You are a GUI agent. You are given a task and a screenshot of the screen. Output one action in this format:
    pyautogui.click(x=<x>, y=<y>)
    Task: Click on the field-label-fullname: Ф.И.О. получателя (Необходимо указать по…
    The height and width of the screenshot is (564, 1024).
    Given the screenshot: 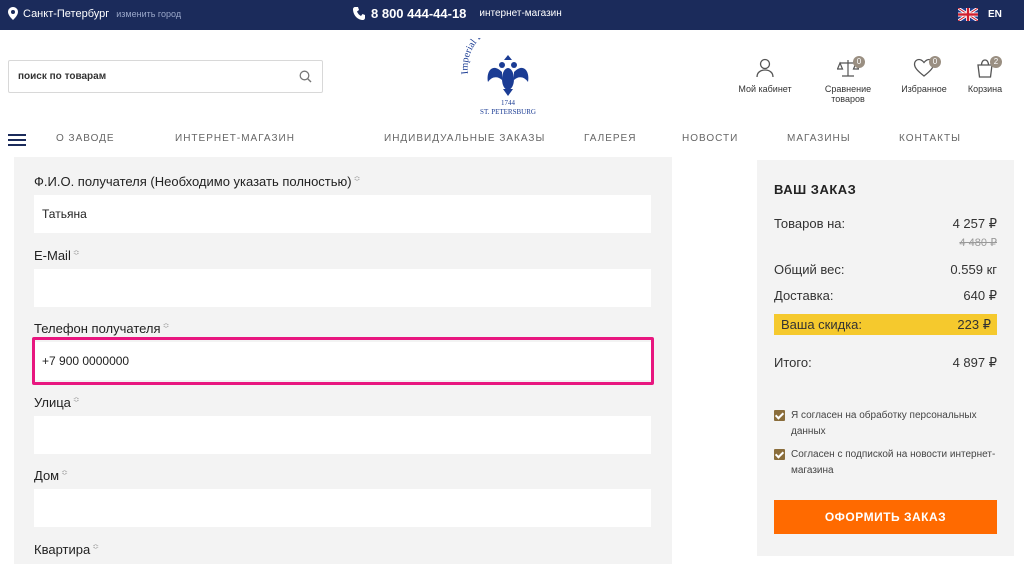 What is the action you would take?
    pyautogui.click(x=197, y=181)
    